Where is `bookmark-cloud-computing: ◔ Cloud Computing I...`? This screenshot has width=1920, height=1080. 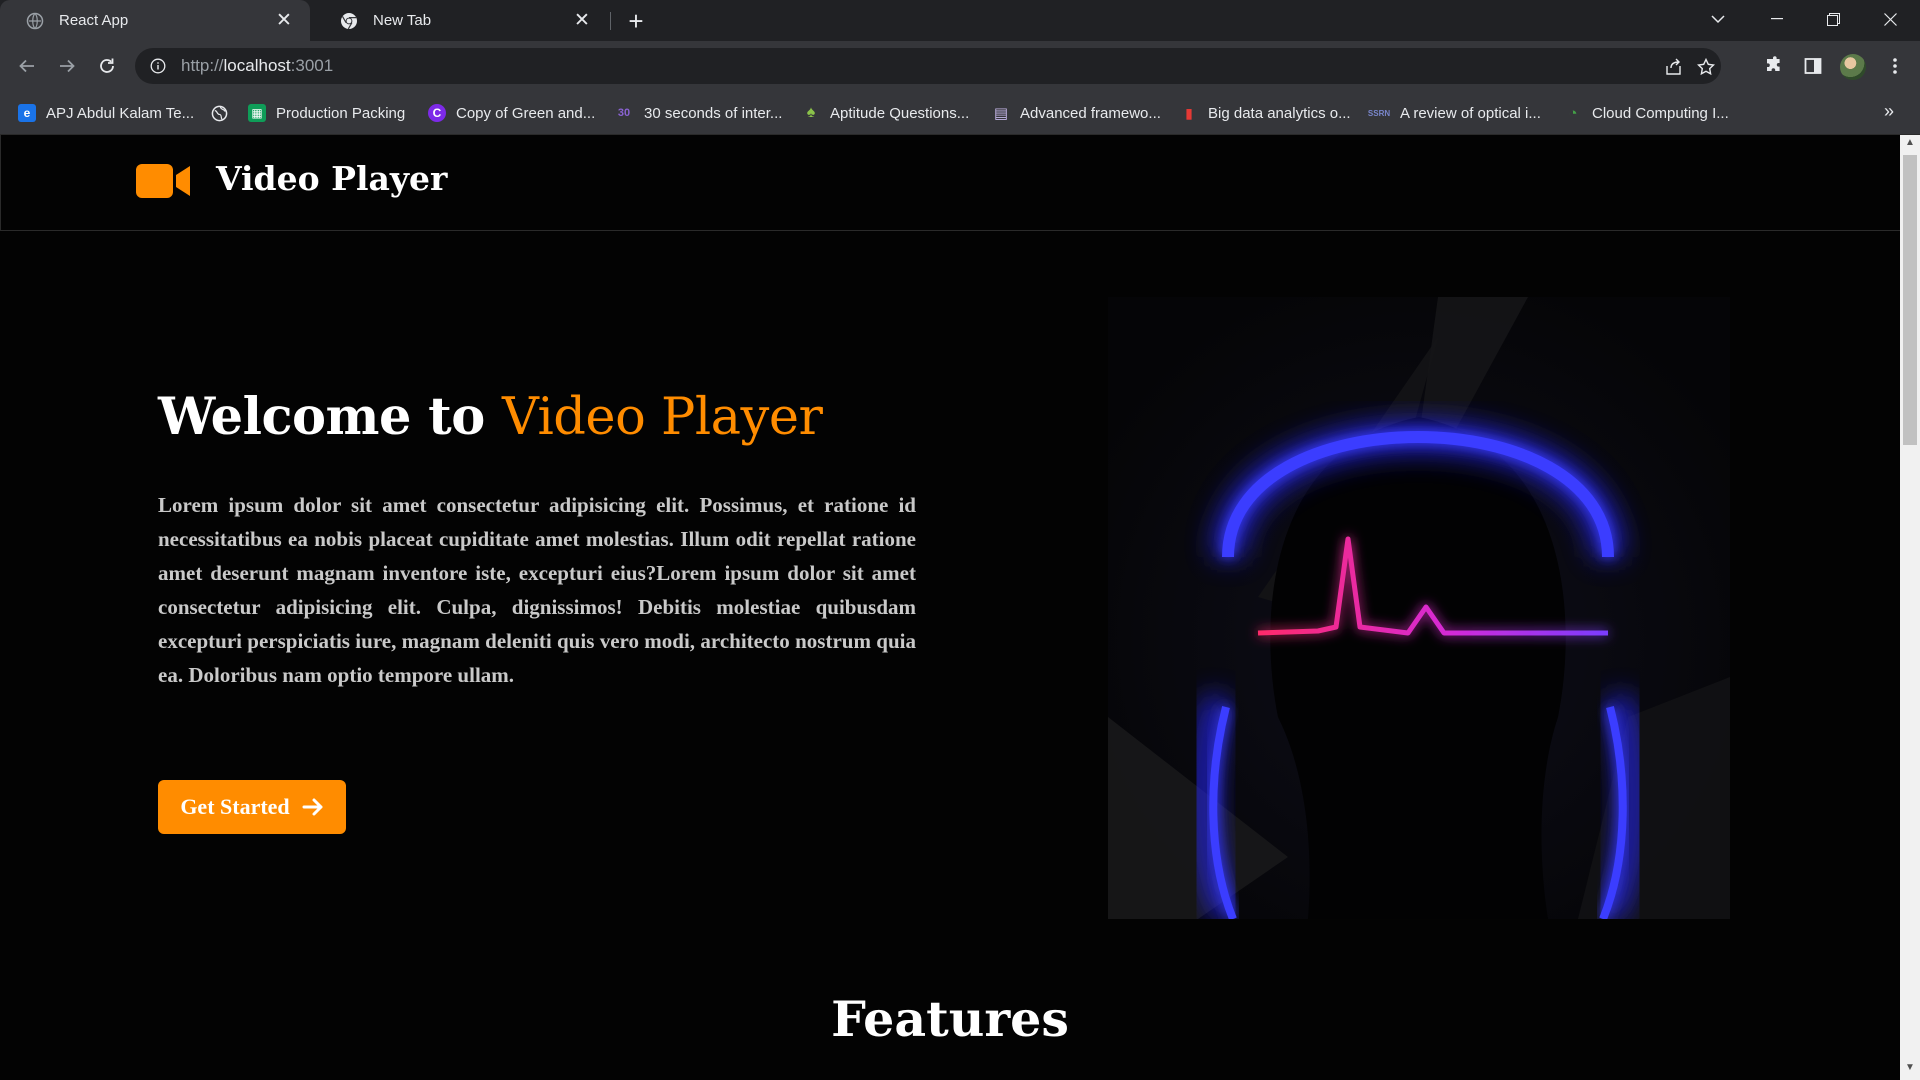
bookmark-cloud-computing: ◔ Cloud Computing I... is located at coordinates (1646, 113).